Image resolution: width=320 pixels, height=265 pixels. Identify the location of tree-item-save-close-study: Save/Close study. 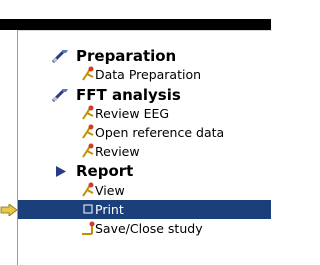
(127, 228).